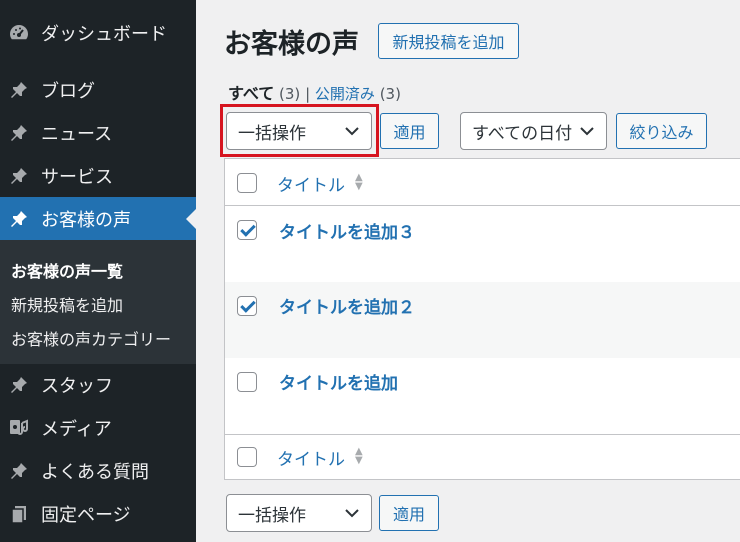 Image resolution: width=740 pixels, height=542 pixels. What do you see at coordinates (314, 92) in the screenshot?
I see `status-filters: すべて (3) | 公開済み (3)` at bounding box center [314, 92].